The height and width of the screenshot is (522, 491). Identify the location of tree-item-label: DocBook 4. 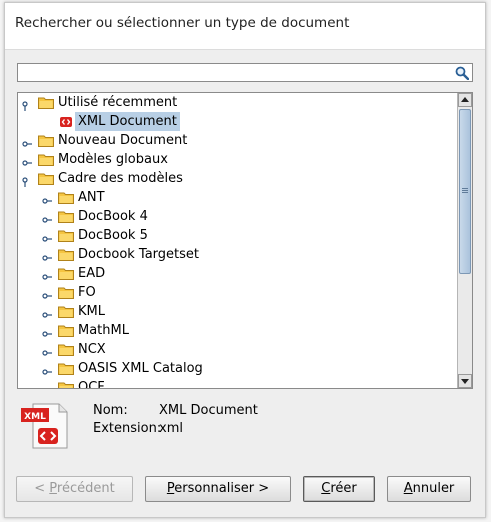
(113, 216).